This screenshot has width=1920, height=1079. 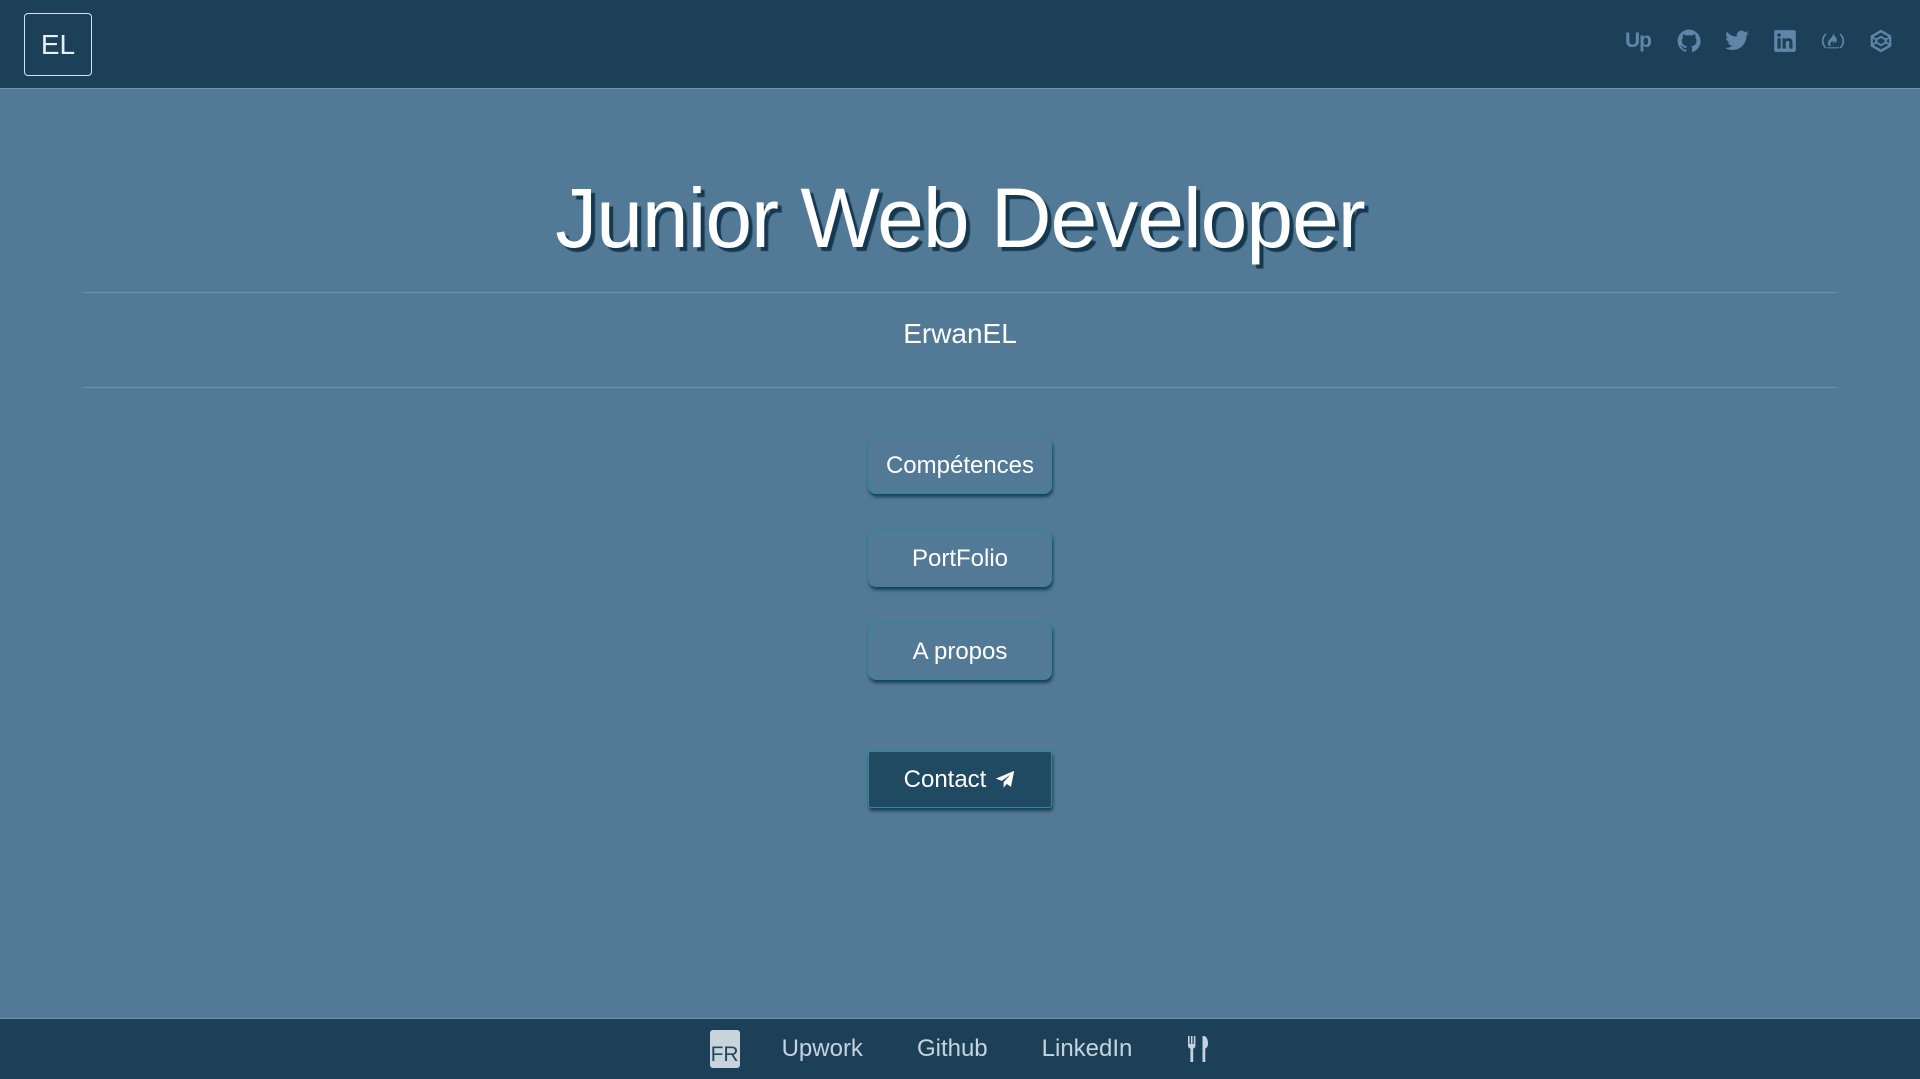 I want to click on portfolio-button: PortFolio, so click(x=960, y=558).